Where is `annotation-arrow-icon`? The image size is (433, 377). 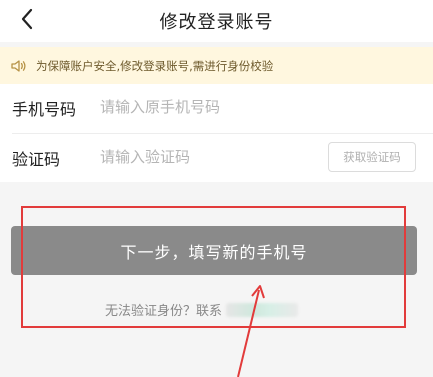 annotation-arrow-icon is located at coordinates (251, 331).